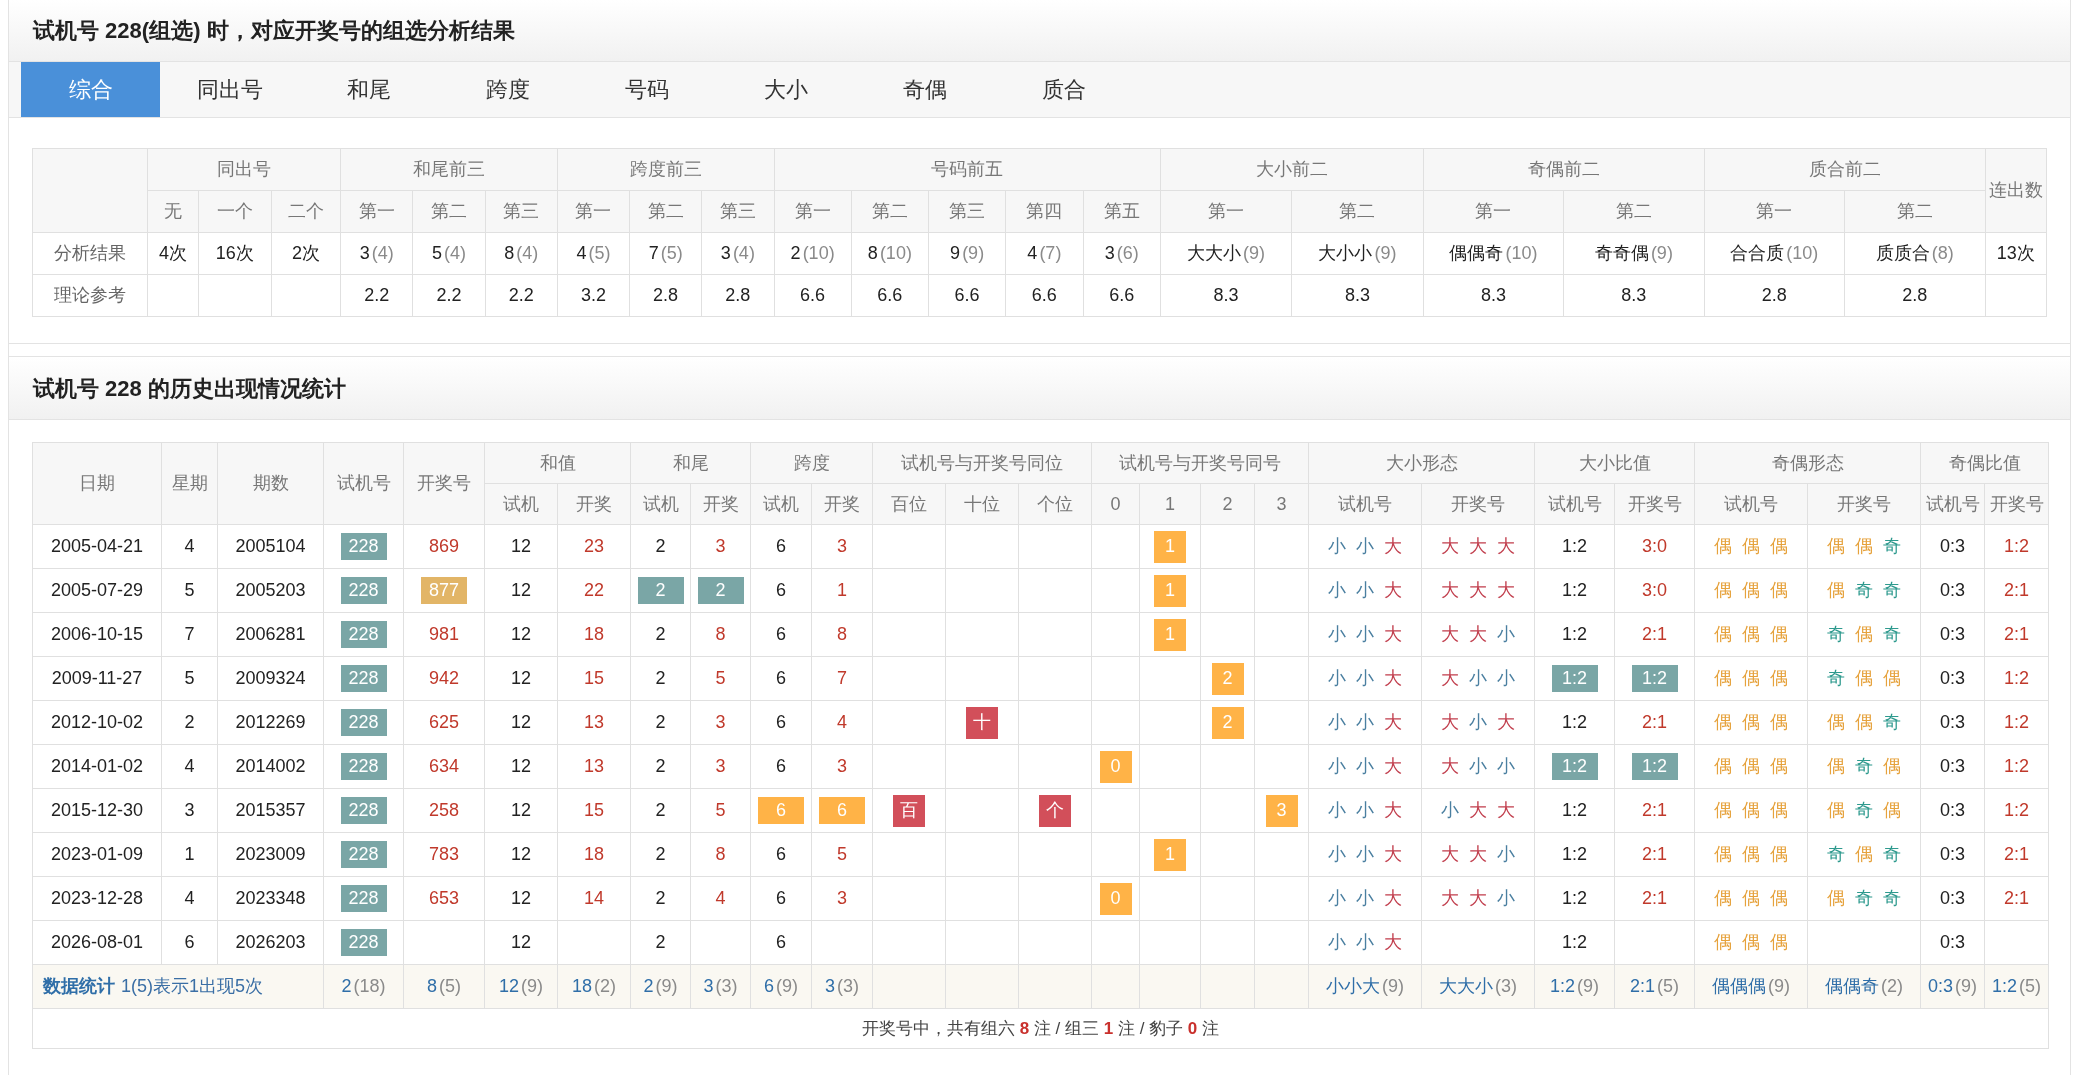 The height and width of the screenshot is (1075, 2079). Describe the element at coordinates (1478, 854) in the screenshot. I see `size-pattern: 大 大 小` at that location.